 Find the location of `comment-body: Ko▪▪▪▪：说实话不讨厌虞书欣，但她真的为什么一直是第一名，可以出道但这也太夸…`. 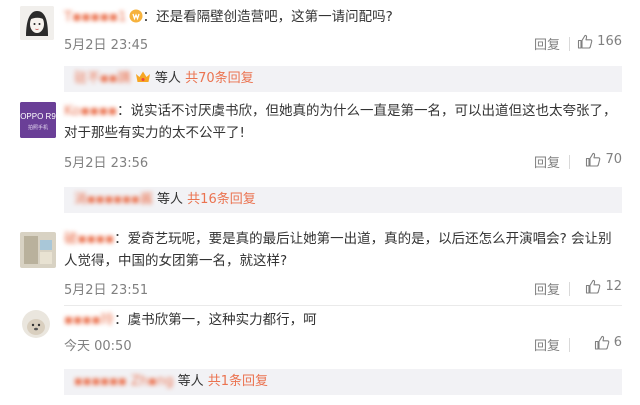

comment-body: Ko▪▪▪▪：说实话不讨厌虞书欣，但她真的为什么一直是第一名，可以出道但这也太夸… is located at coordinates (343, 122).